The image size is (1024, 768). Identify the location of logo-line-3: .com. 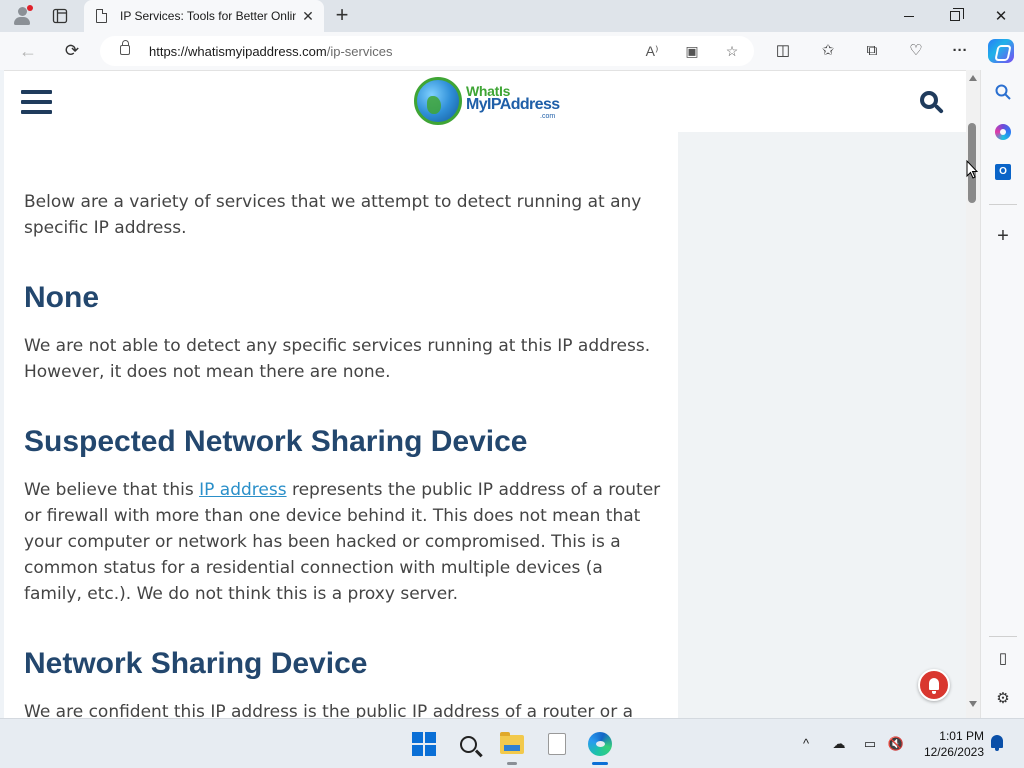
(548, 116).